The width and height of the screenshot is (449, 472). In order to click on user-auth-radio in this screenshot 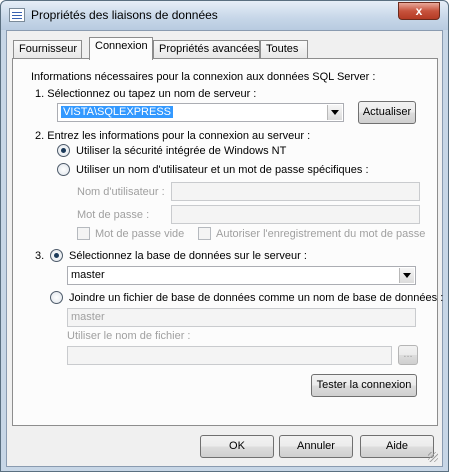, I will do `click(63, 169)`.